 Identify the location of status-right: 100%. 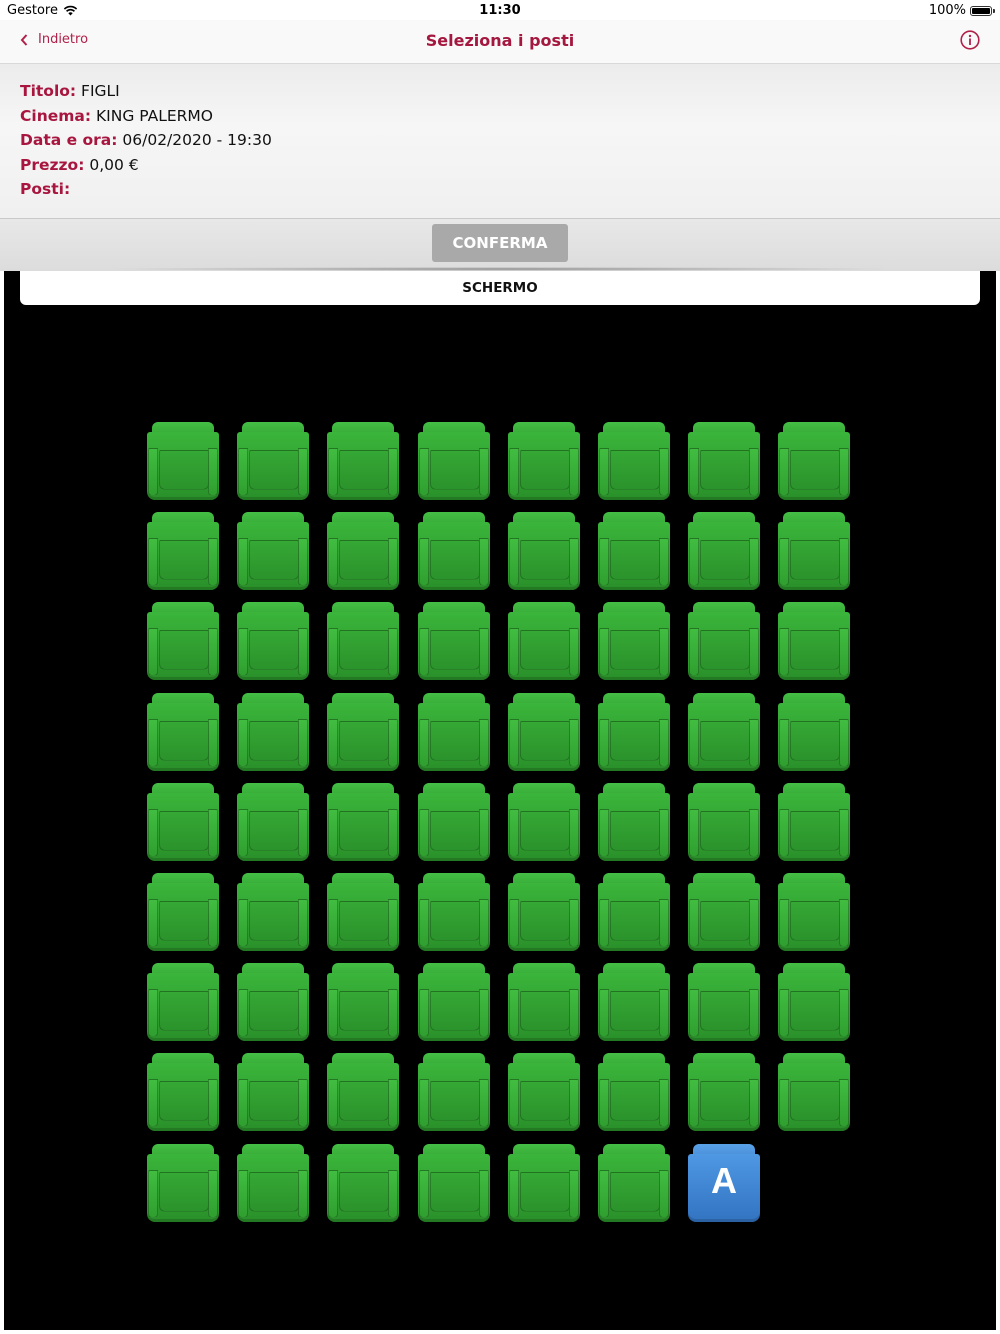
(962, 10).